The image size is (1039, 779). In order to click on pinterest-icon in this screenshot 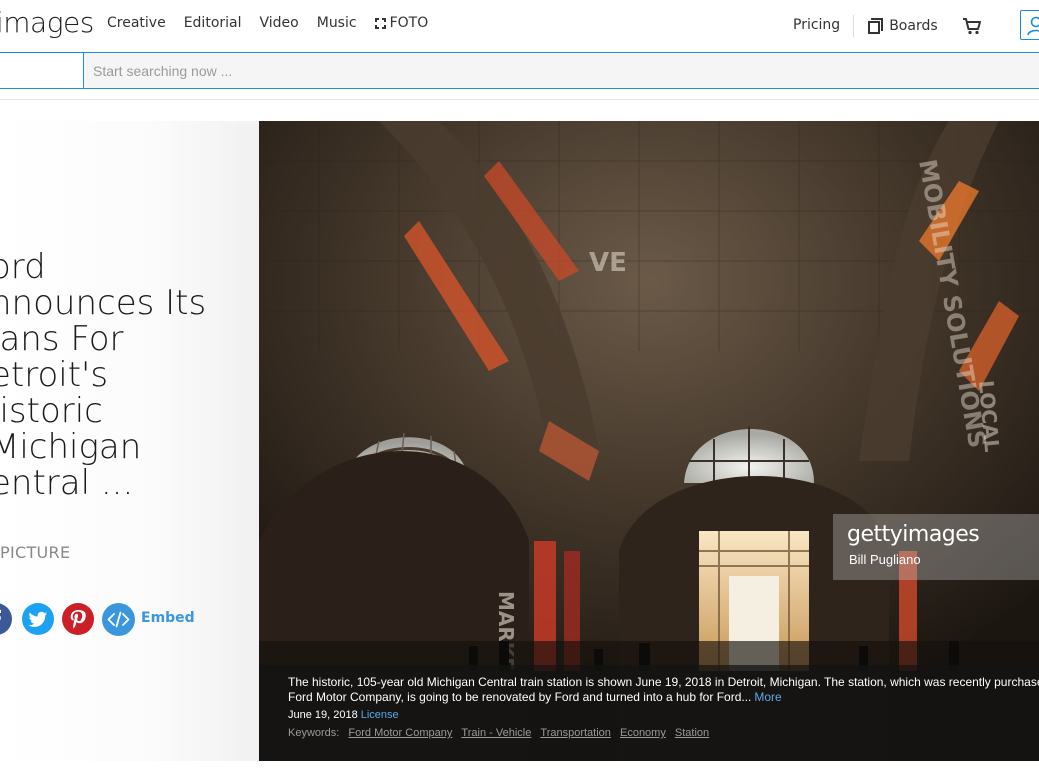, I will do `click(78, 619)`.